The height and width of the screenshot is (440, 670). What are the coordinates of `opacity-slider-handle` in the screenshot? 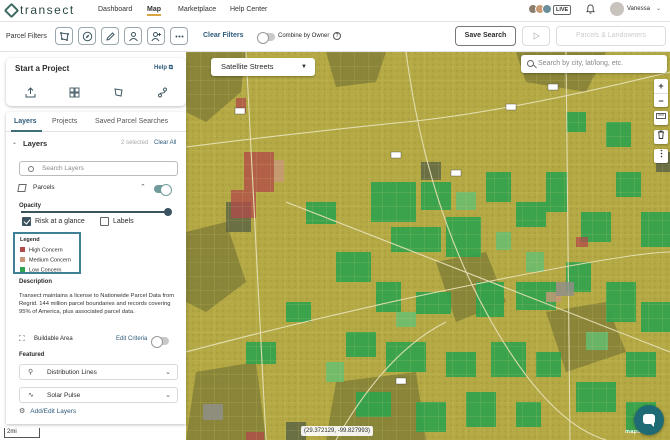 It's located at (168, 212).